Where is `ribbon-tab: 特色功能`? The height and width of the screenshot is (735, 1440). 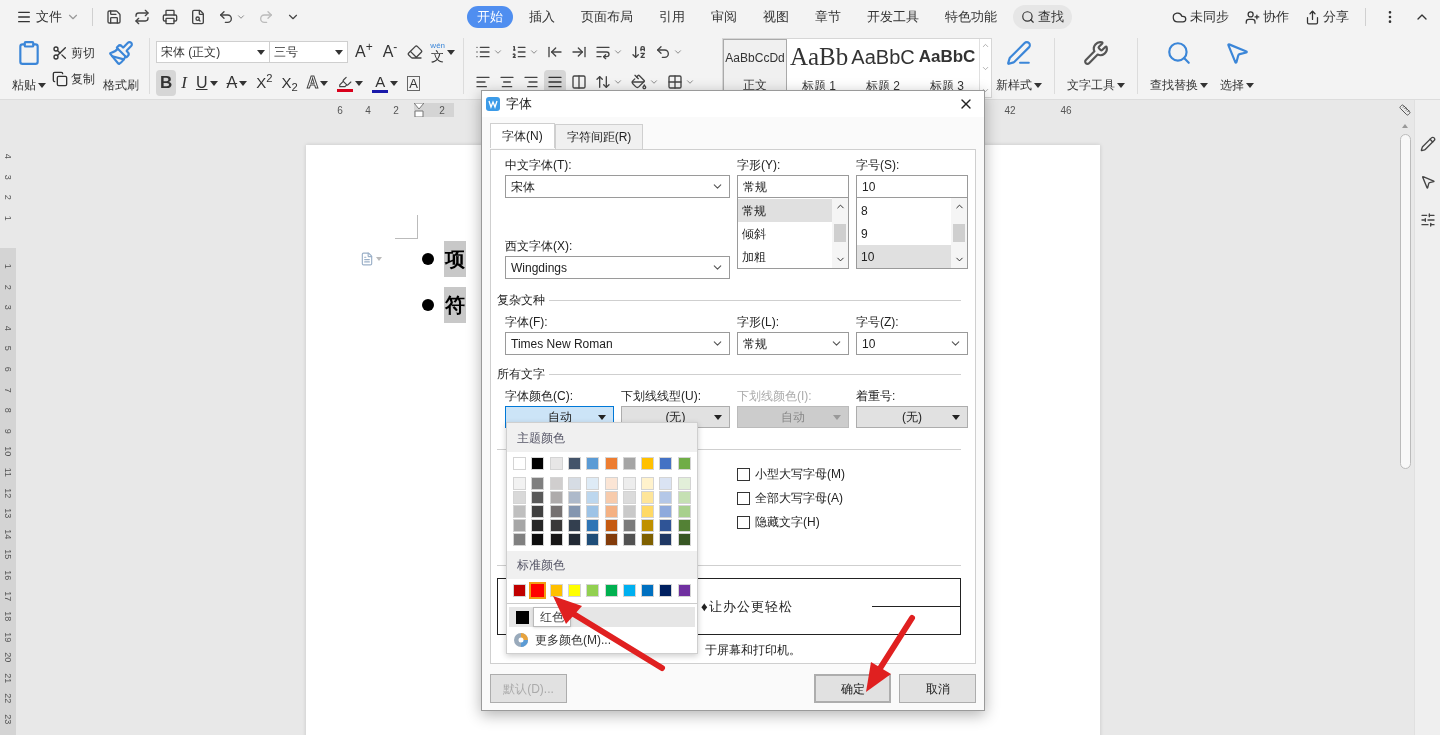 ribbon-tab: 特色功能 is located at coordinates (971, 17).